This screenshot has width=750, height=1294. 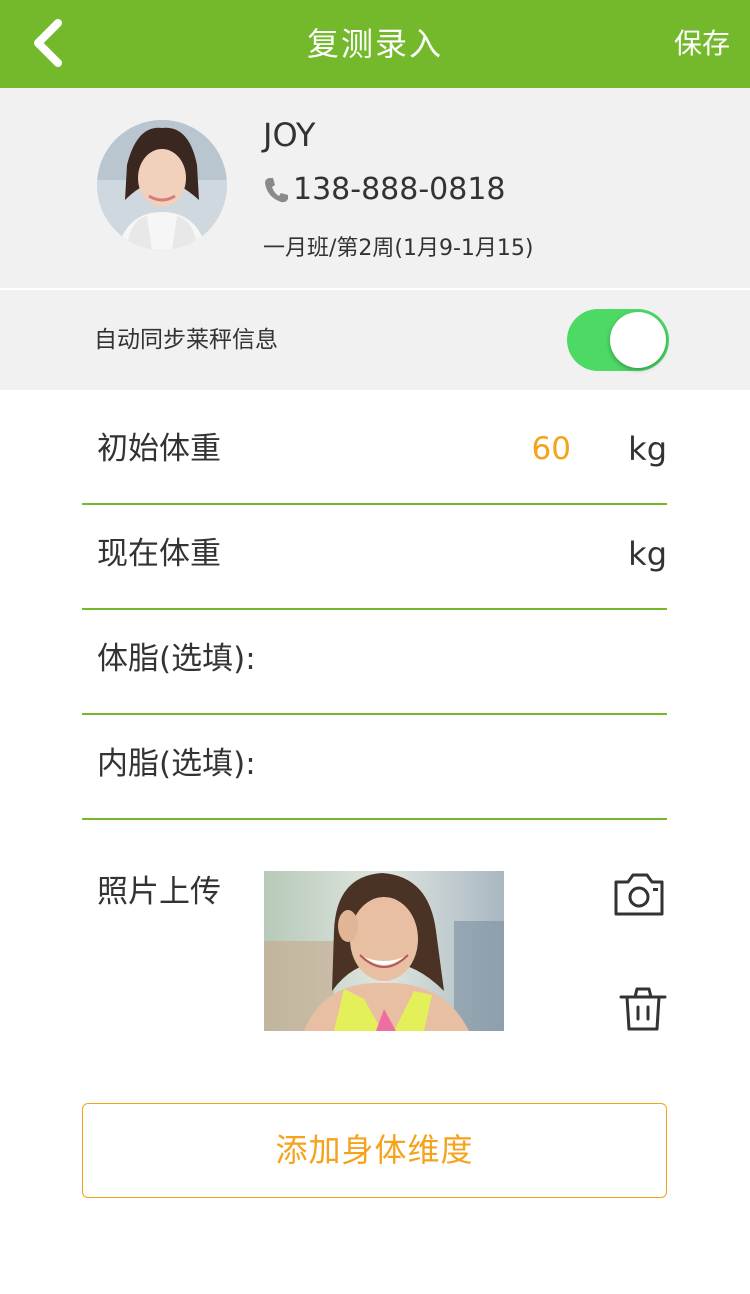 I want to click on nav-bar: 复测录入 保存, so click(x=375, y=44).